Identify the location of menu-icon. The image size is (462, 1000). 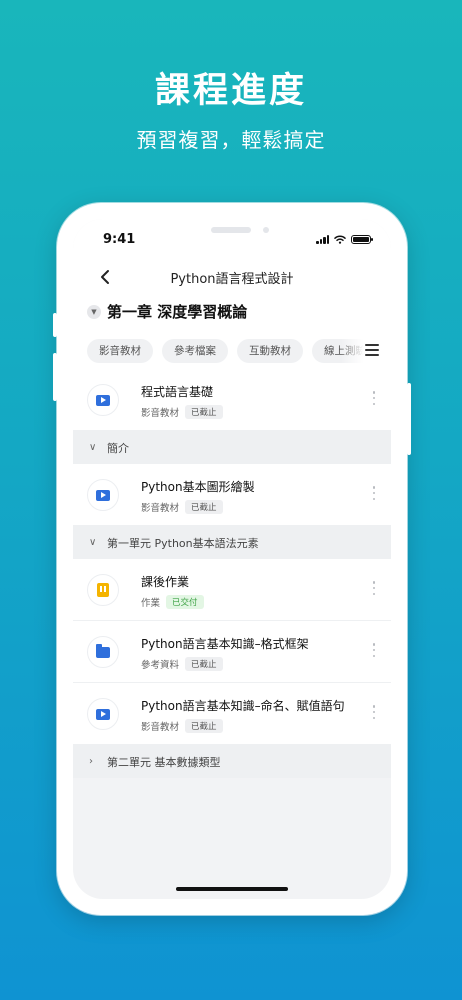
(372, 351).